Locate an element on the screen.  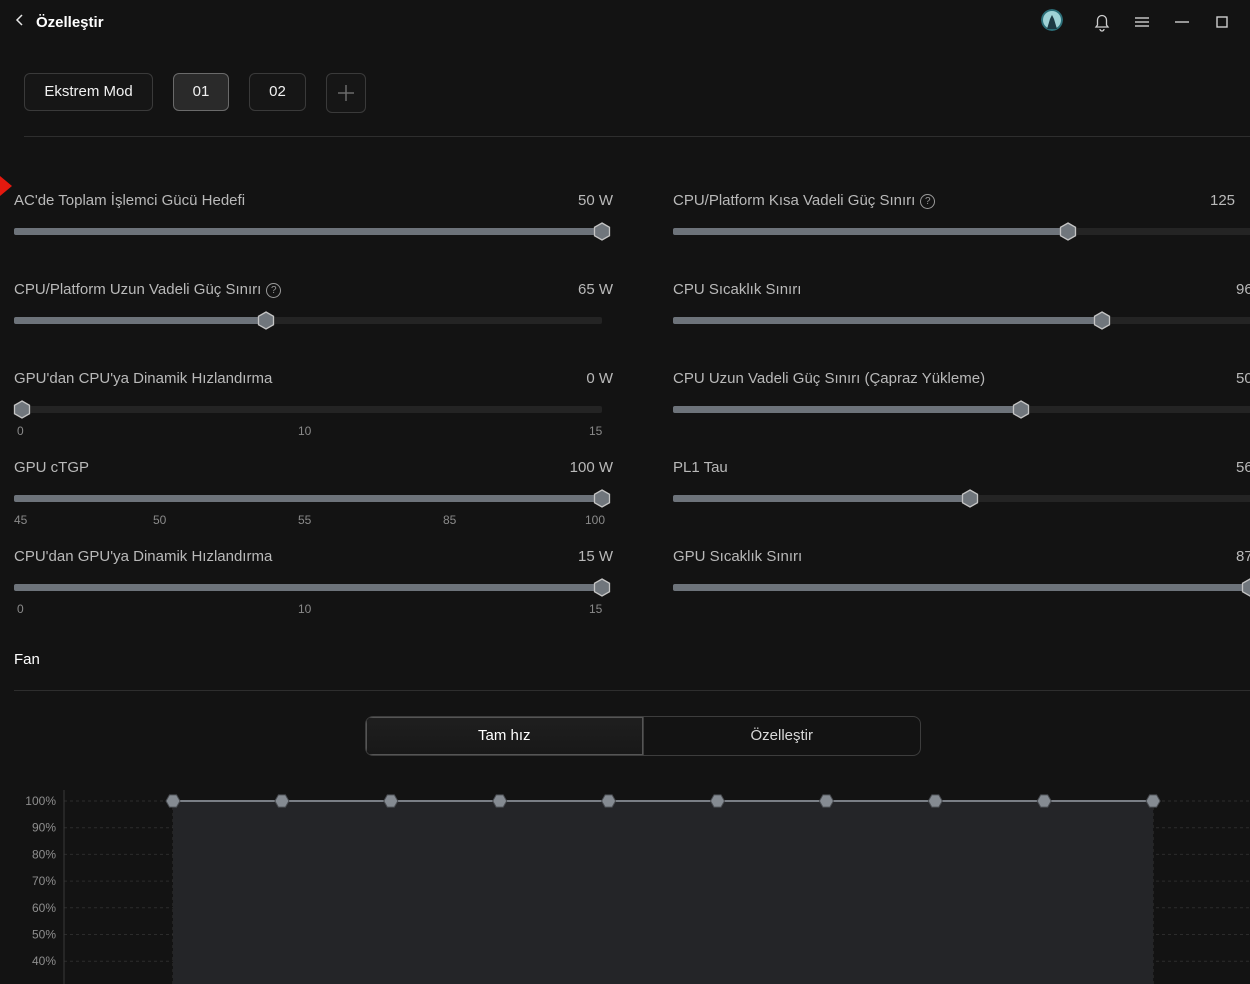
mode-button-01: 01 is located at coordinates (201, 92).